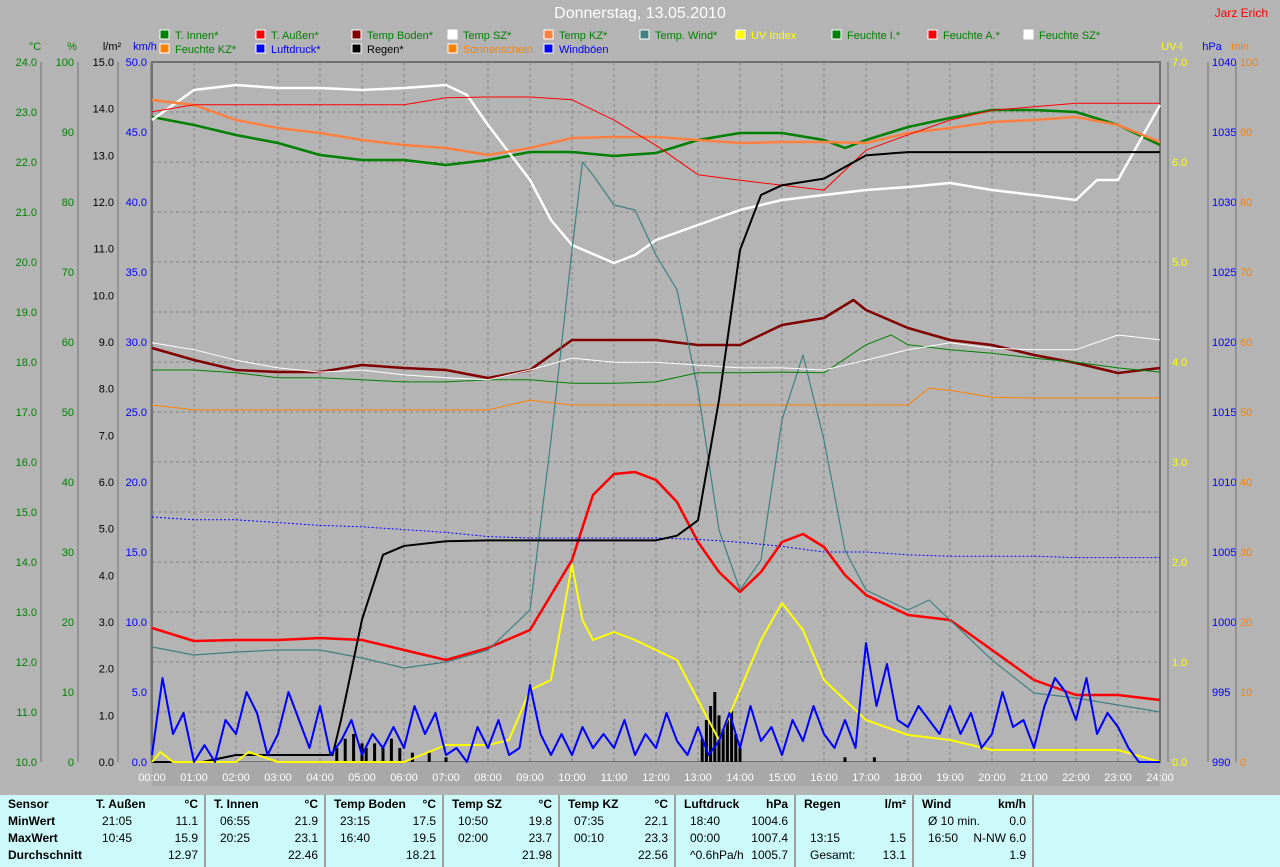  What do you see at coordinates (617, 838) in the screenshot?
I see `stats-row: 00:10 23.3` at bounding box center [617, 838].